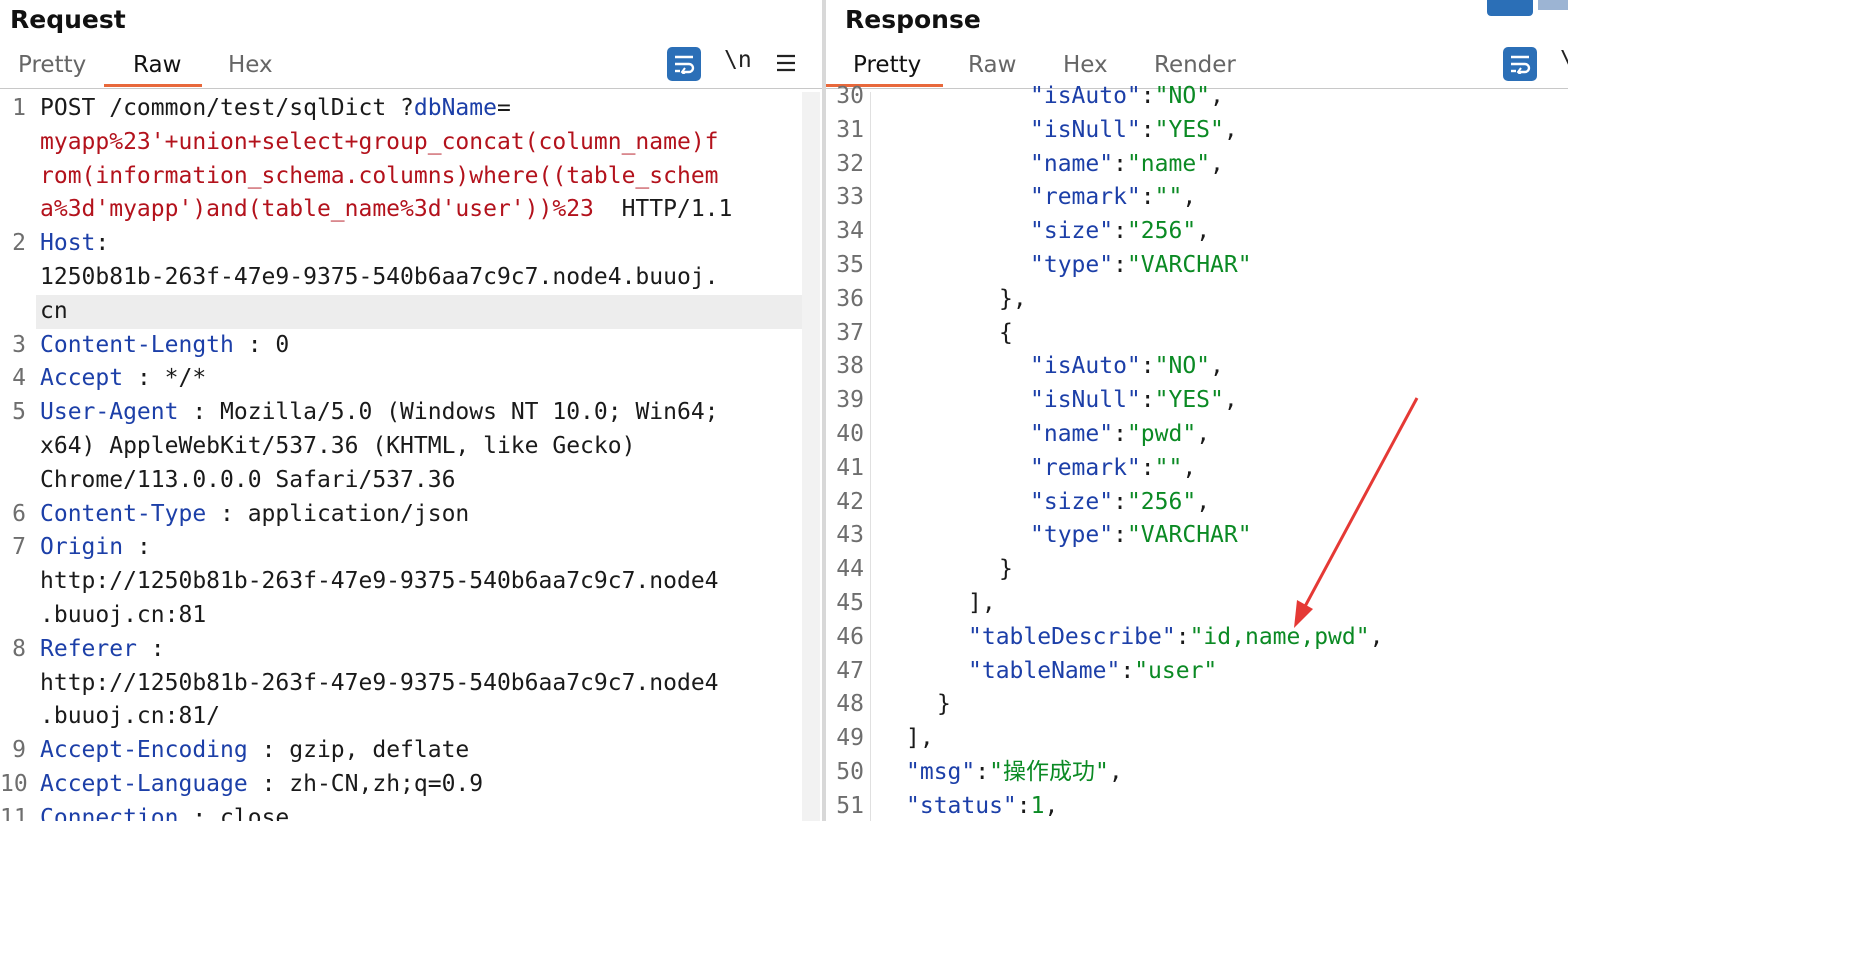 Image resolution: width=1855 pixels, height=971 pixels. I want to click on code-text: : gzip, deflate, so click(358, 750).